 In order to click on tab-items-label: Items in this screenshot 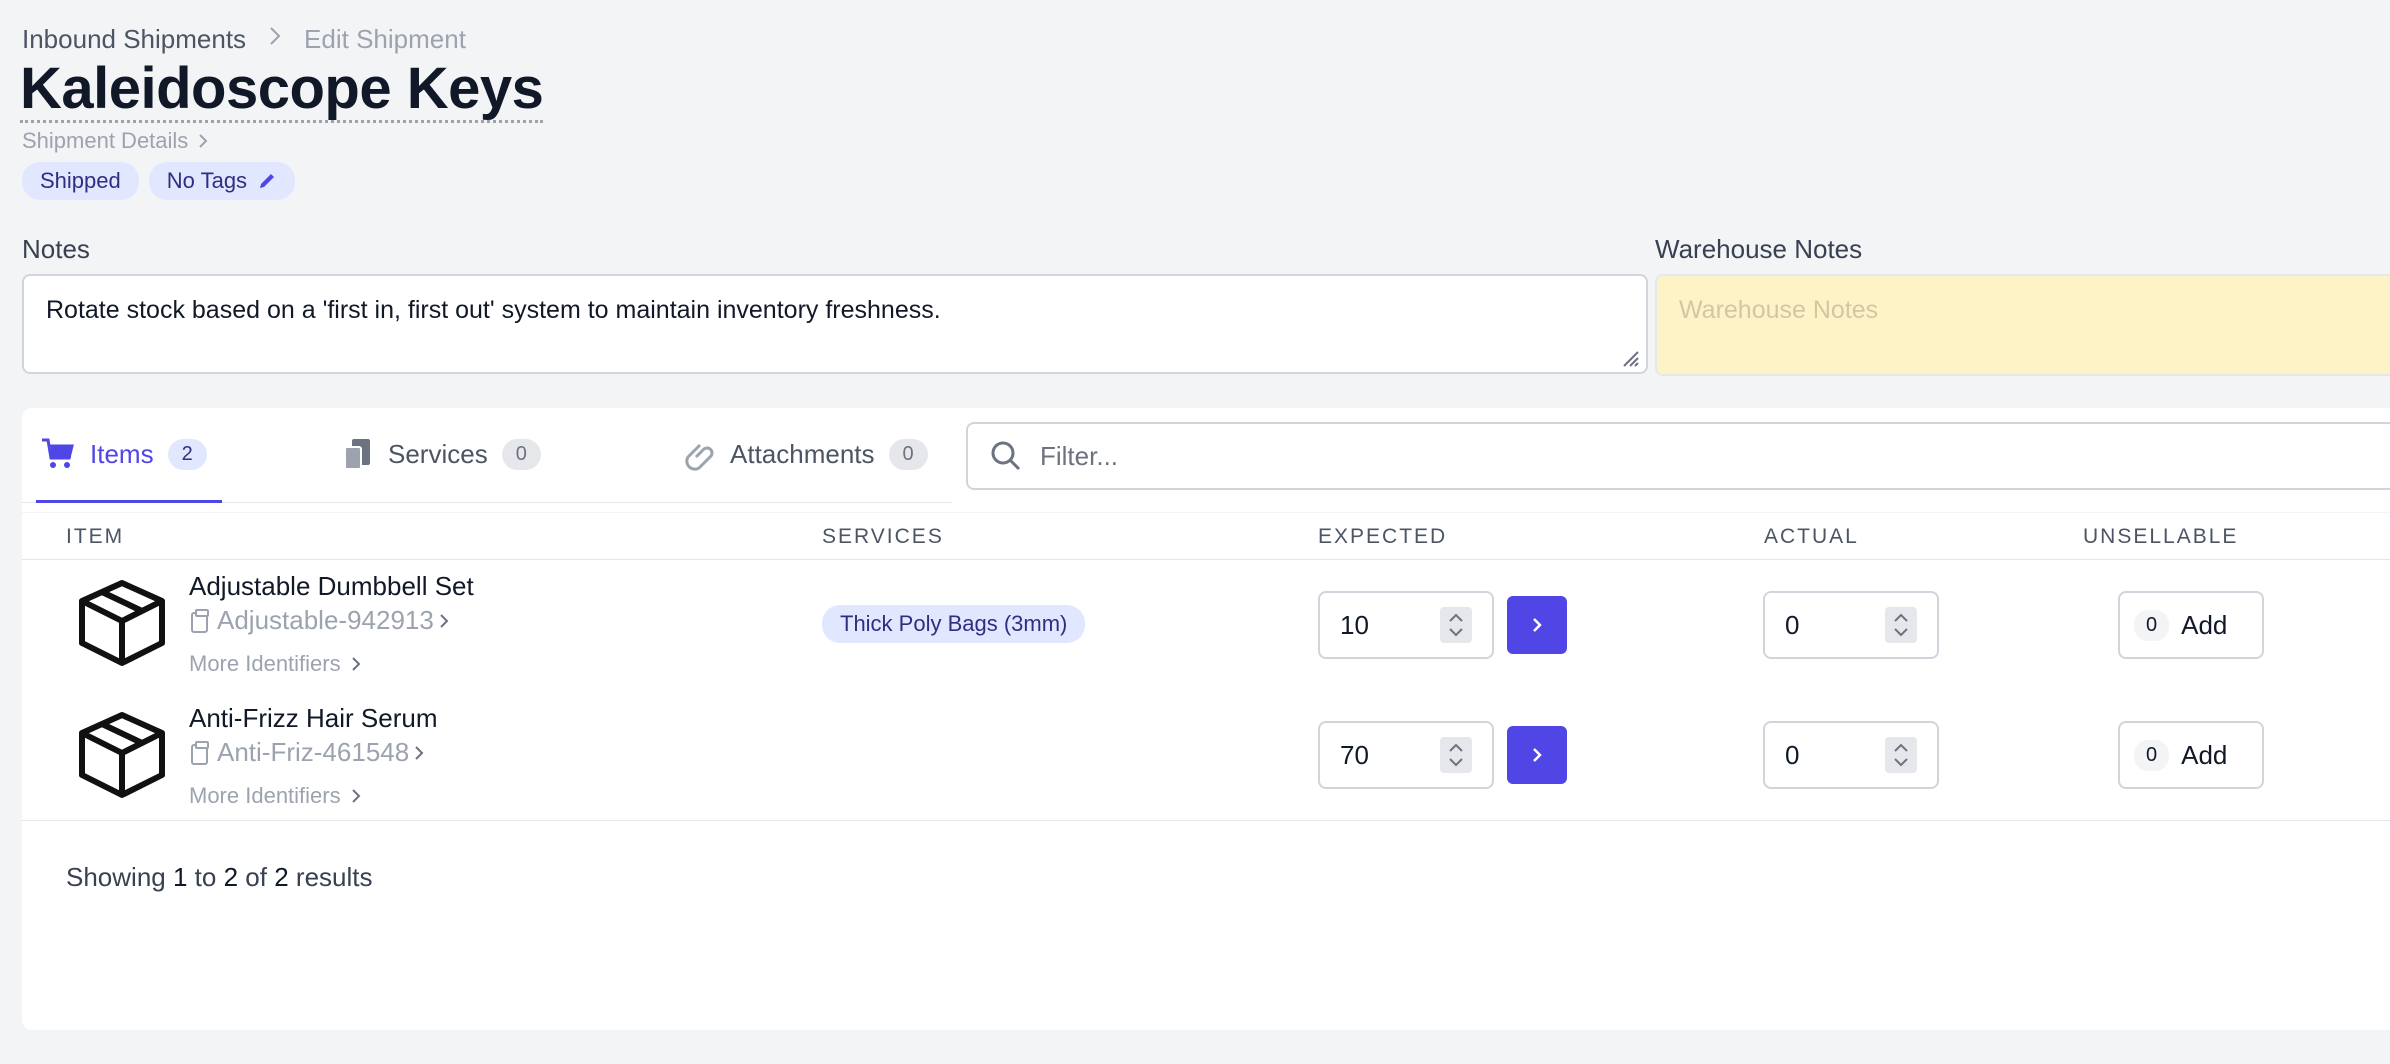, I will do `click(122, 453)`.